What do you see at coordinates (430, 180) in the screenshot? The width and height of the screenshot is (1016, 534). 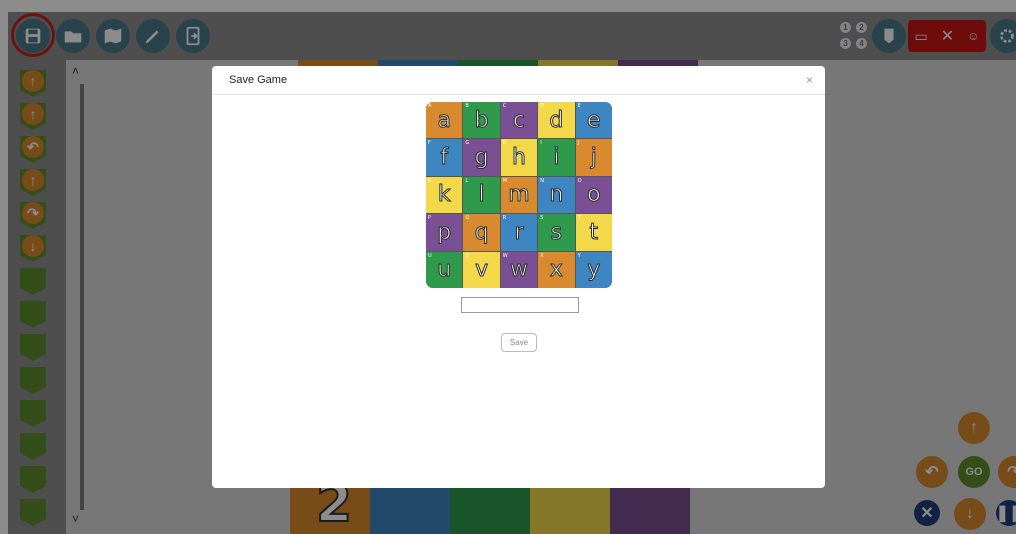 I see `tile-tag: K` at bounding box center [430, 180].